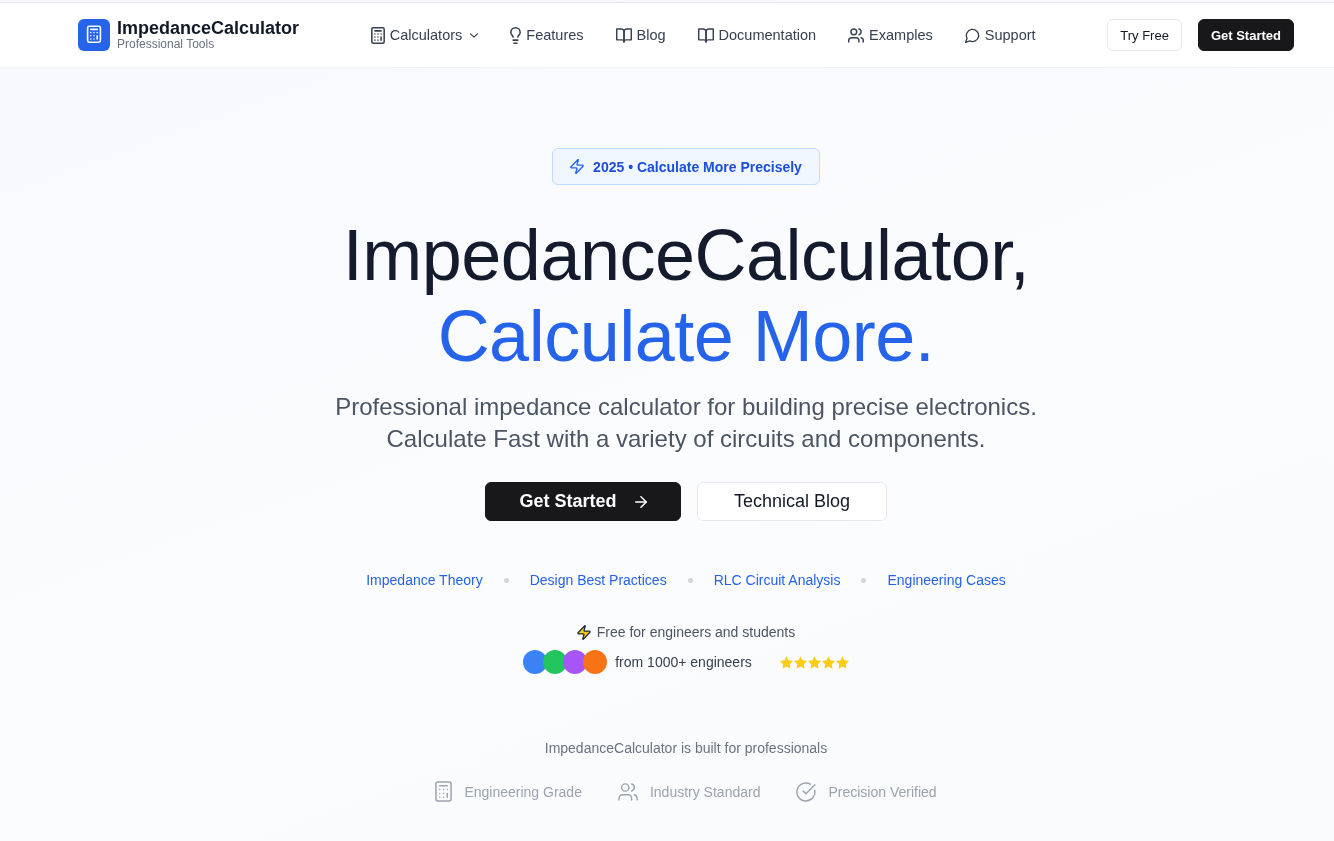  Describe the element at coordinates (640, 35) in the screenshot. I see `nav-link: Blog` at that location.